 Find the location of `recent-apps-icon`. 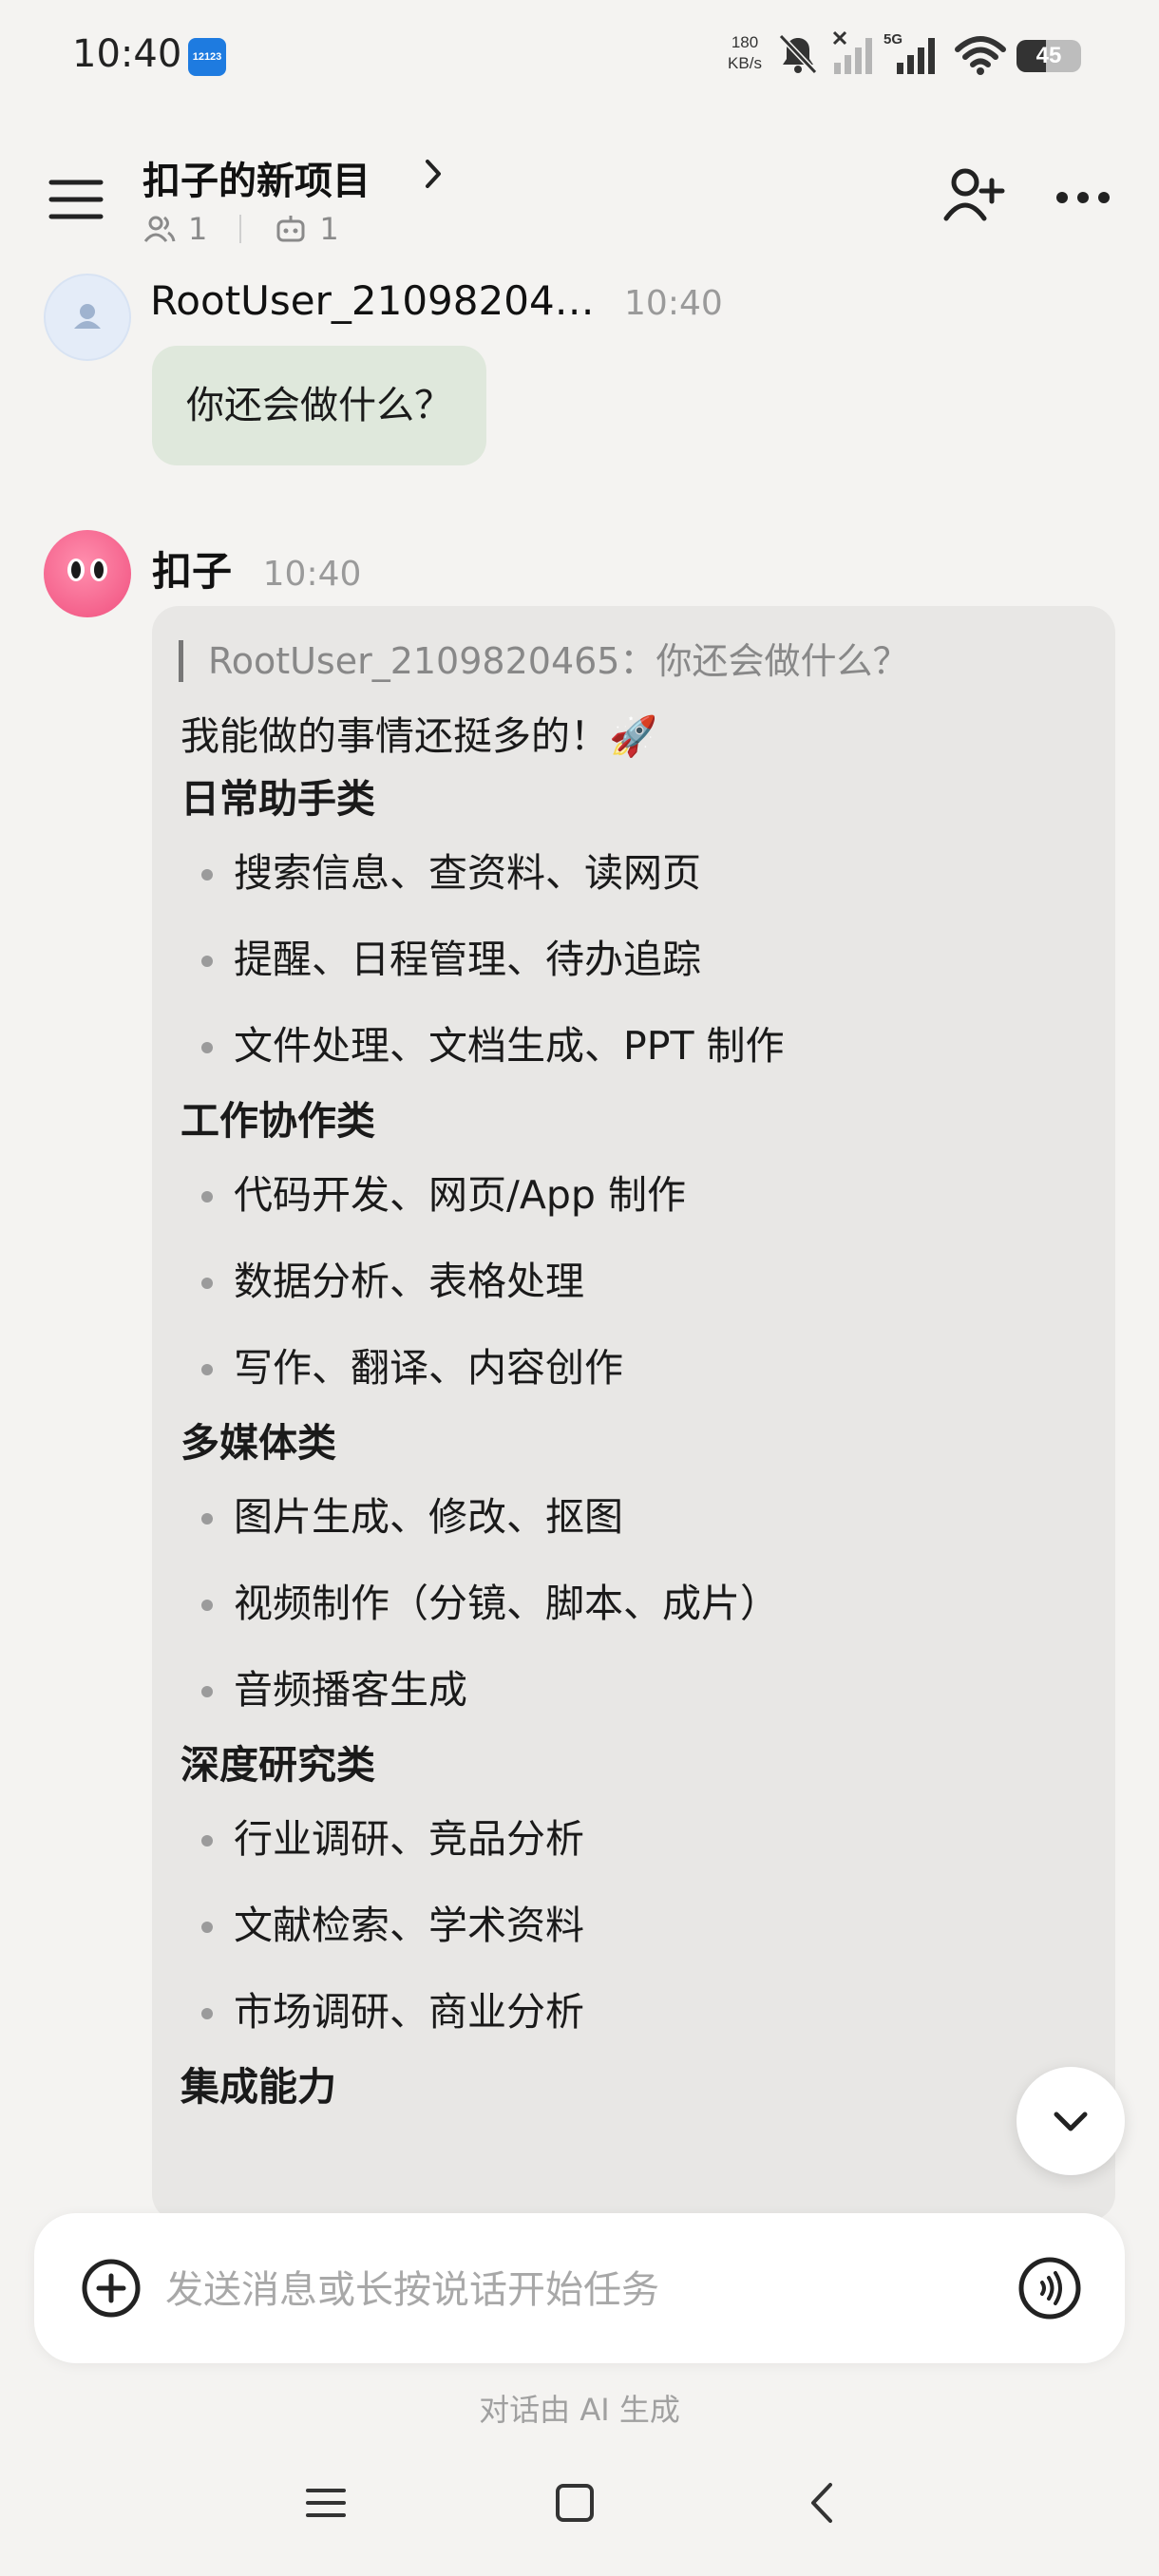

recent-apps-icon is located at coordinates (326, 2503).